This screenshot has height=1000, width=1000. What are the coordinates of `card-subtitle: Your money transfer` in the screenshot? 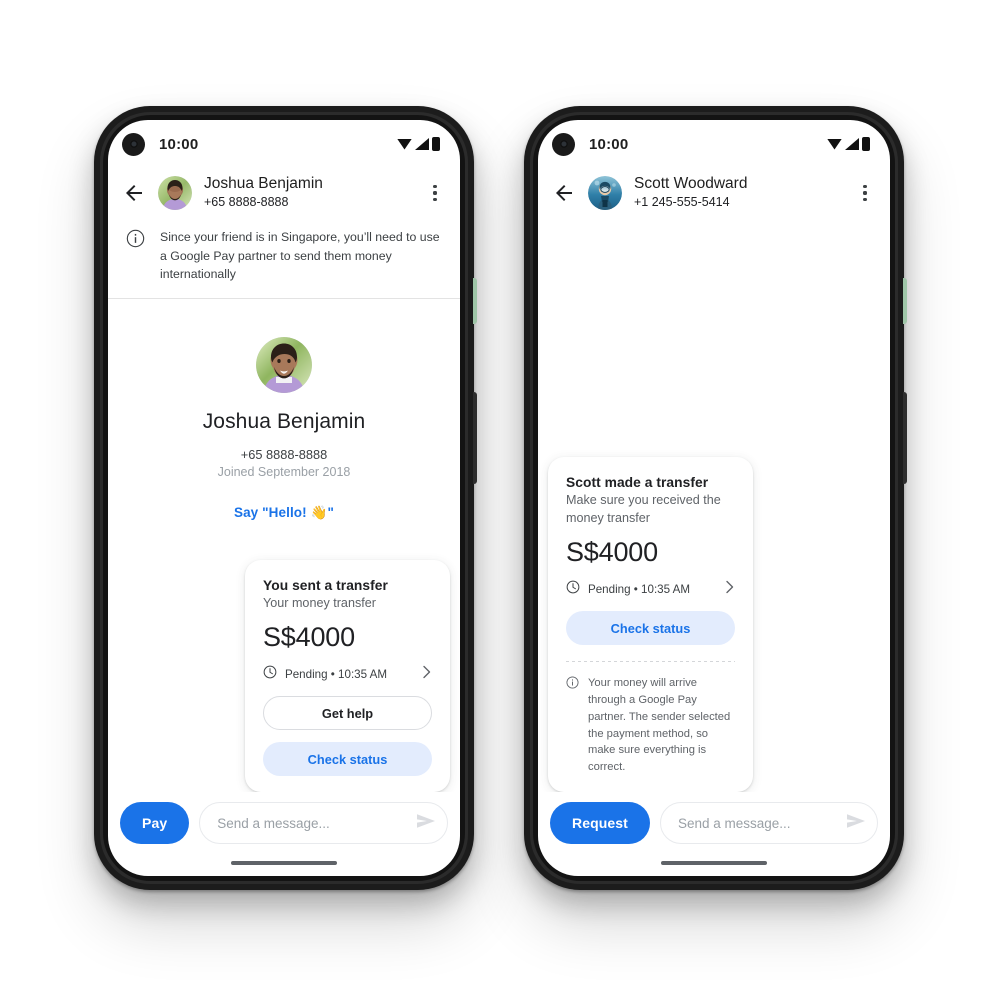 It's located at (319, 603).